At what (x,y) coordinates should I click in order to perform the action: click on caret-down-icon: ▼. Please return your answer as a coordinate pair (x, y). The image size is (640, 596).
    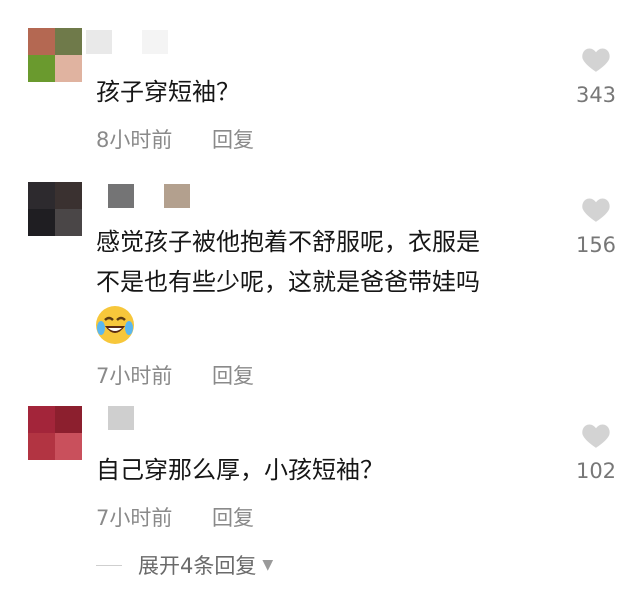
    Looking at the image, I should click on (268, 565).